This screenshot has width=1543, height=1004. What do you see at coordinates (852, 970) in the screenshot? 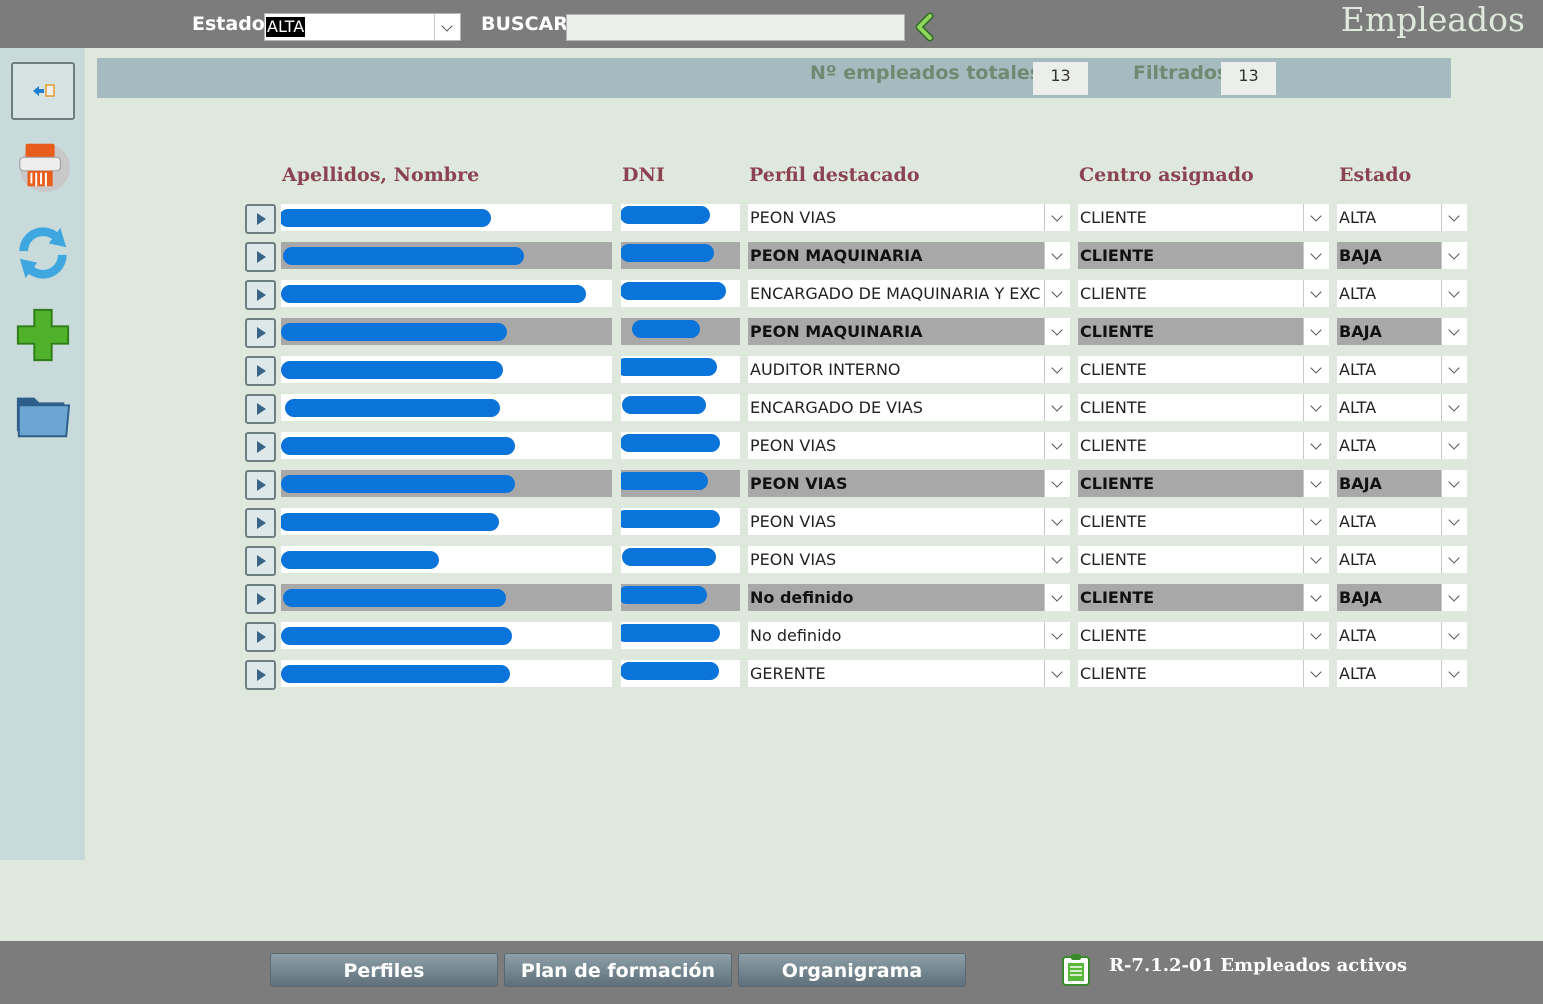
I see `organigrama-button: Organigrama` at bounding box center [852, 970].